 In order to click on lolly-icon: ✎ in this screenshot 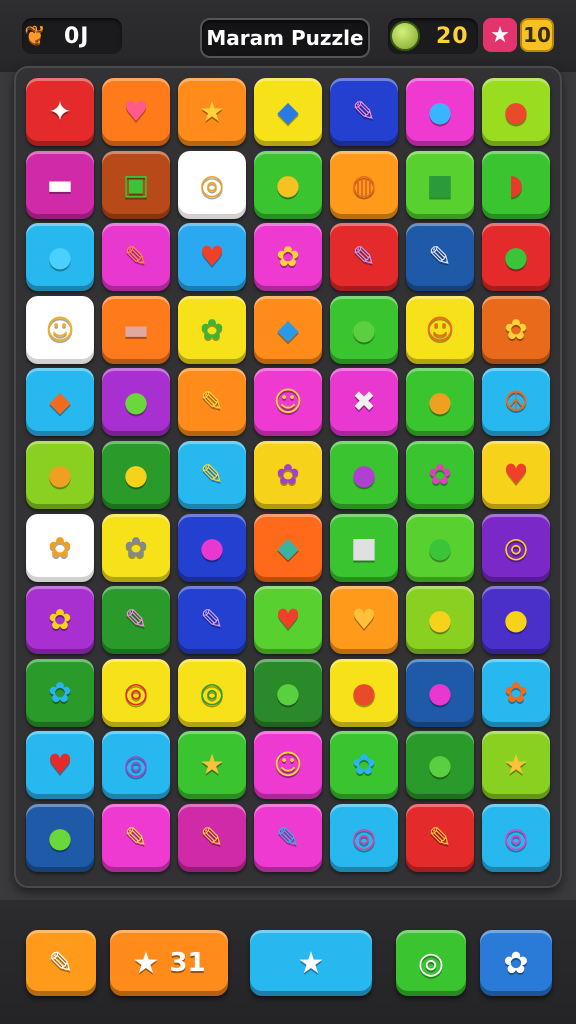, I will do `click(212, 402)`.